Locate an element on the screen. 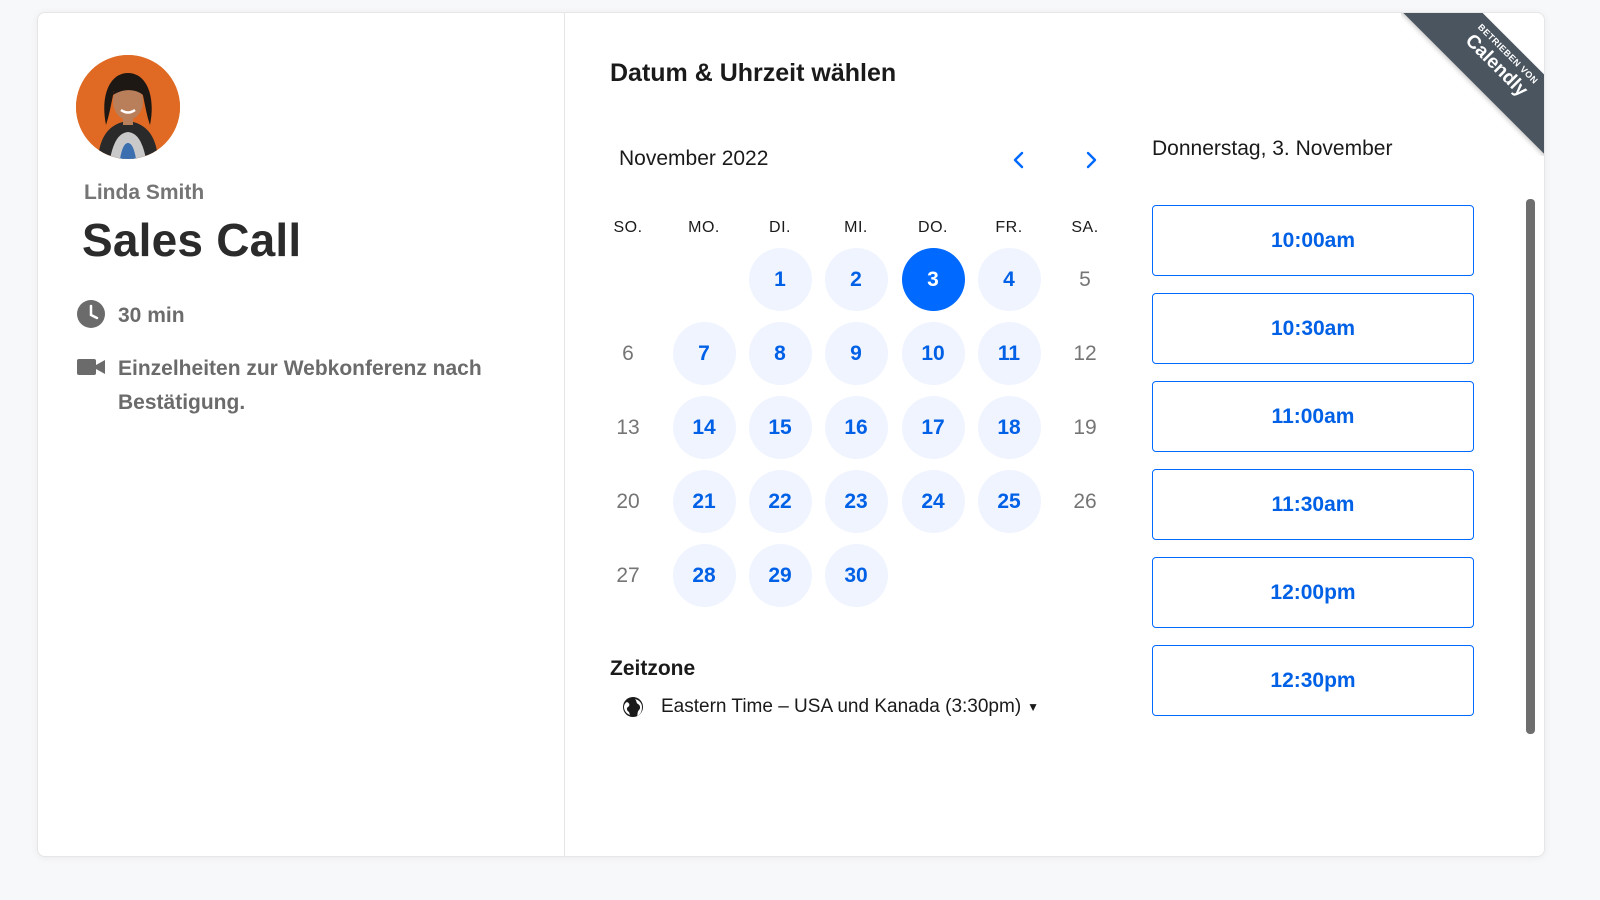 The width and height of the screenshot is (1600, 900). calendar-day: 22 is located at coordinates (780, 501).